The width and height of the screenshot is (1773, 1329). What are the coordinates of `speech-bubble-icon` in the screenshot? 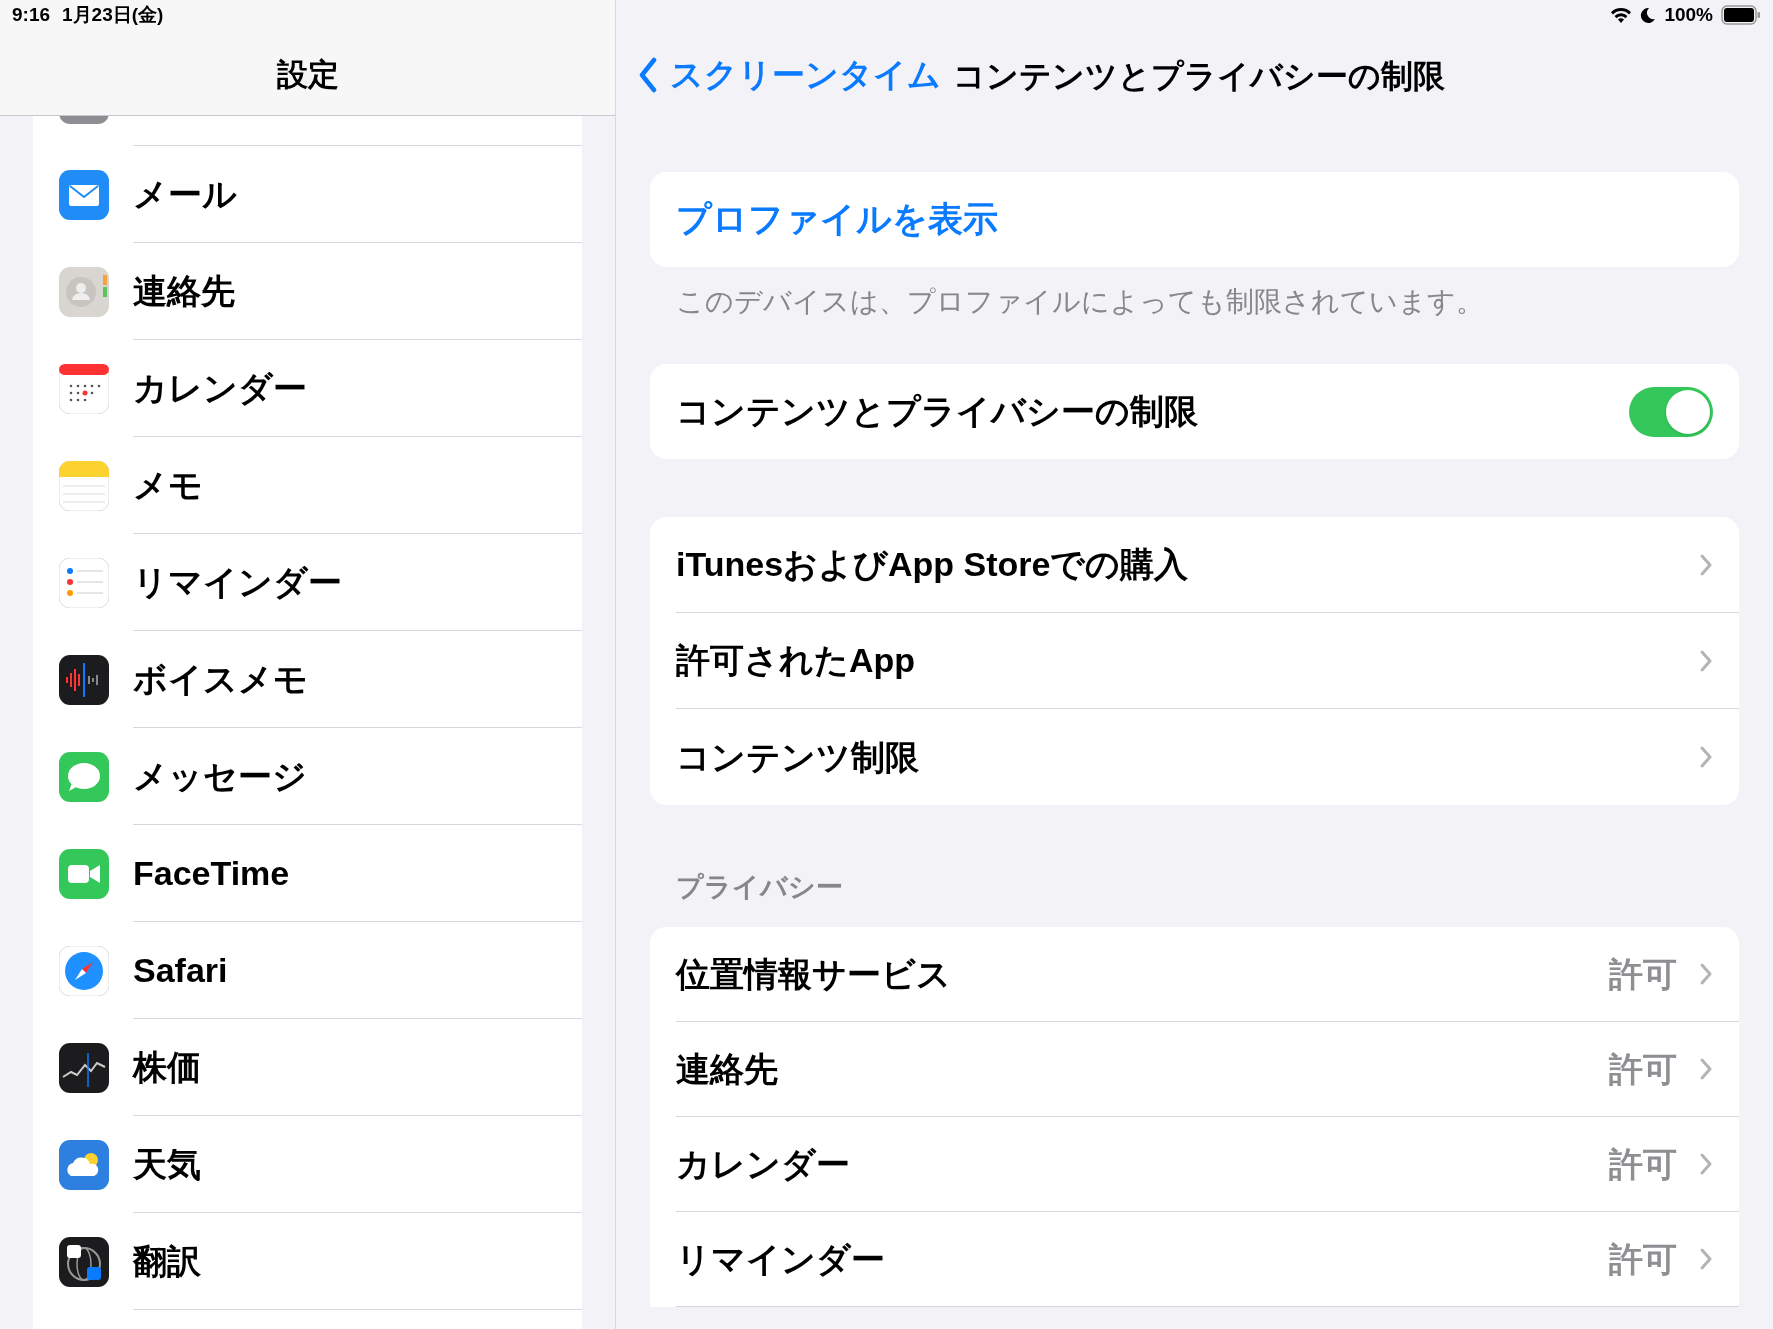 It's located at (84, 776).